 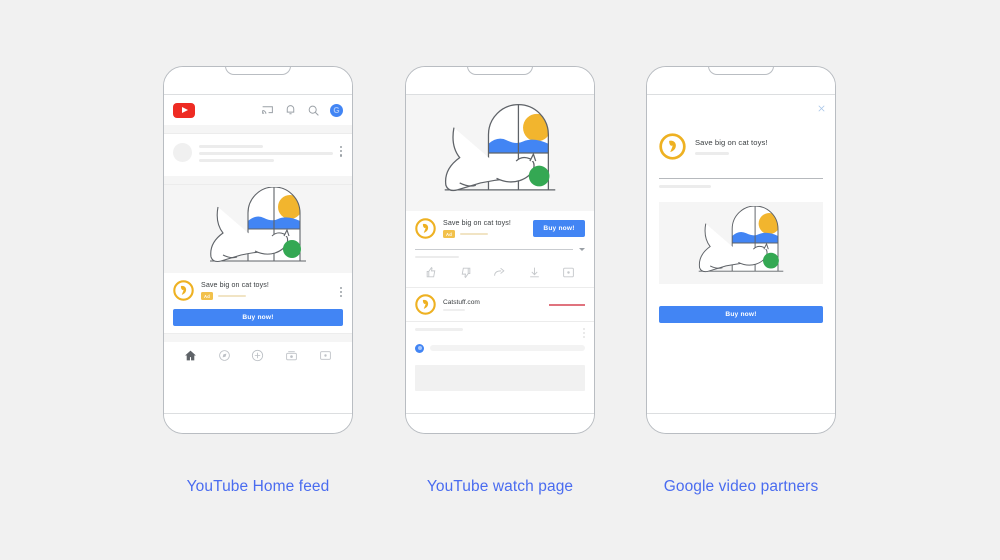 I want to click on channel-text-block: Catstuff.com, so click(x=461, y=305).